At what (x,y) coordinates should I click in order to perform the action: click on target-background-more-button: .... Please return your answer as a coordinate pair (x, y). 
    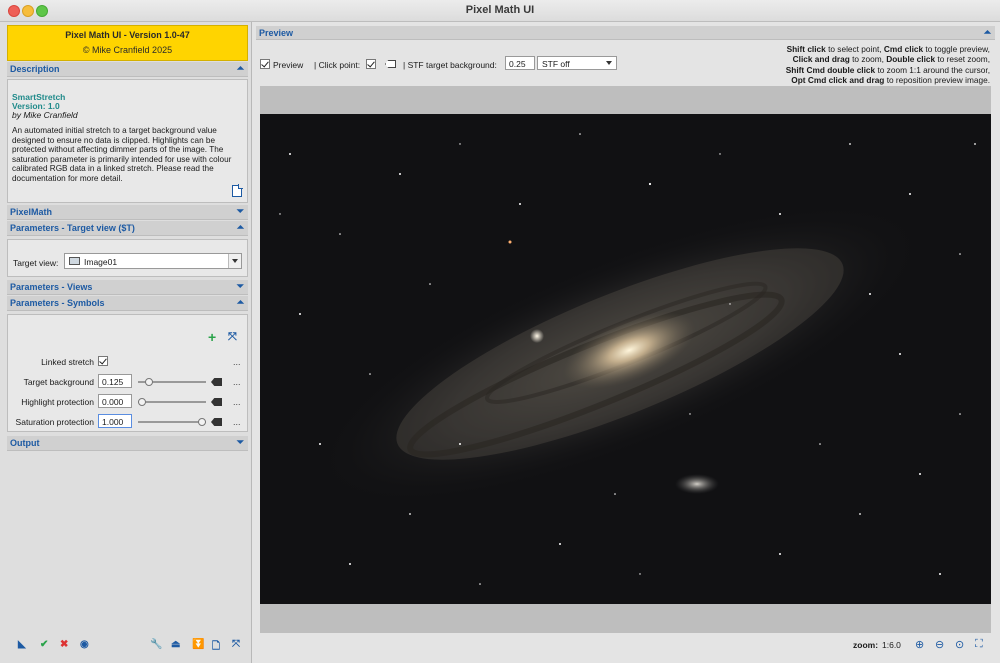
    Looking at the image, I should click on (237, 382).